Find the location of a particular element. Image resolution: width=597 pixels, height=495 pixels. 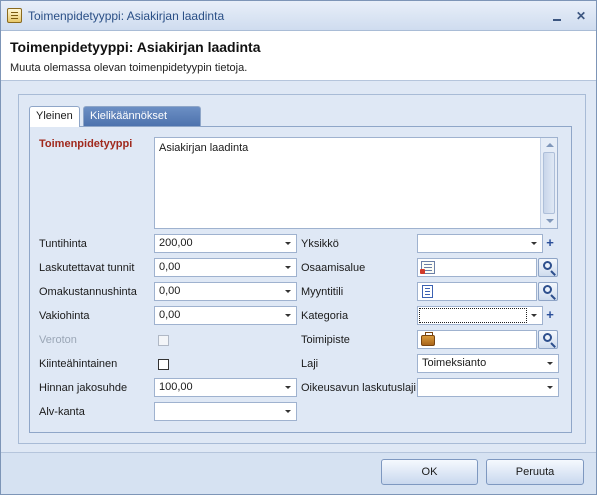

toimipiste-input is located at coordinates (477, 339).